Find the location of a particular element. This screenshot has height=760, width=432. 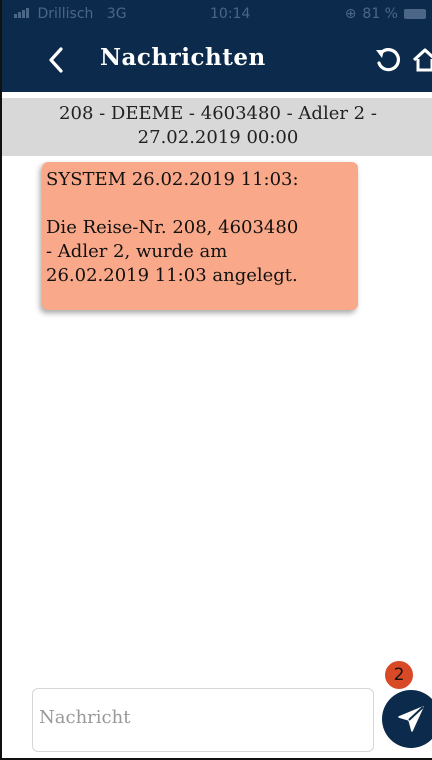

carrier-info: Drillisch 3G is located at coordinates (70, 14).